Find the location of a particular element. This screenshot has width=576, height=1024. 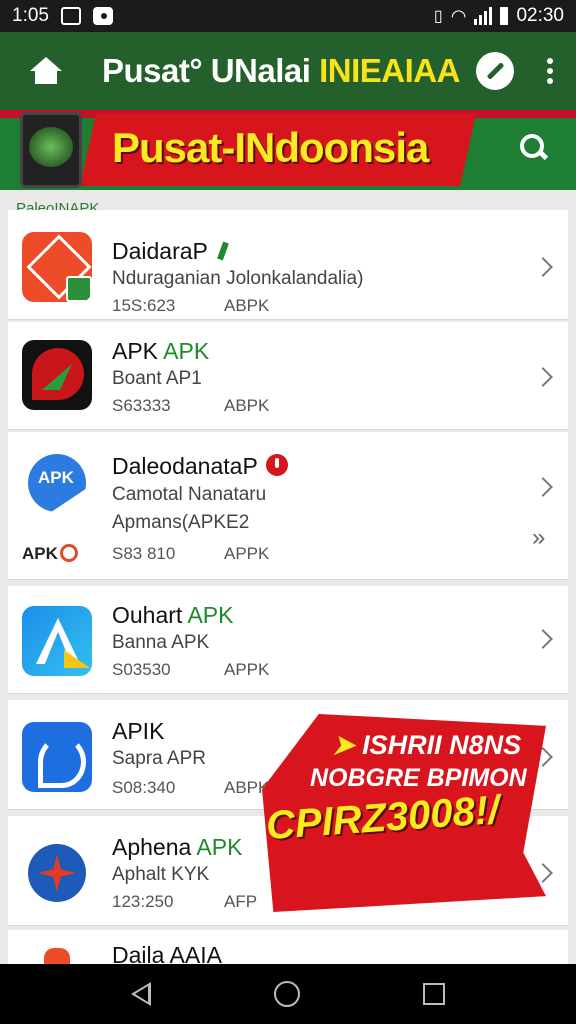

app-name: DaidaraP is located at coordinates (172, 251).